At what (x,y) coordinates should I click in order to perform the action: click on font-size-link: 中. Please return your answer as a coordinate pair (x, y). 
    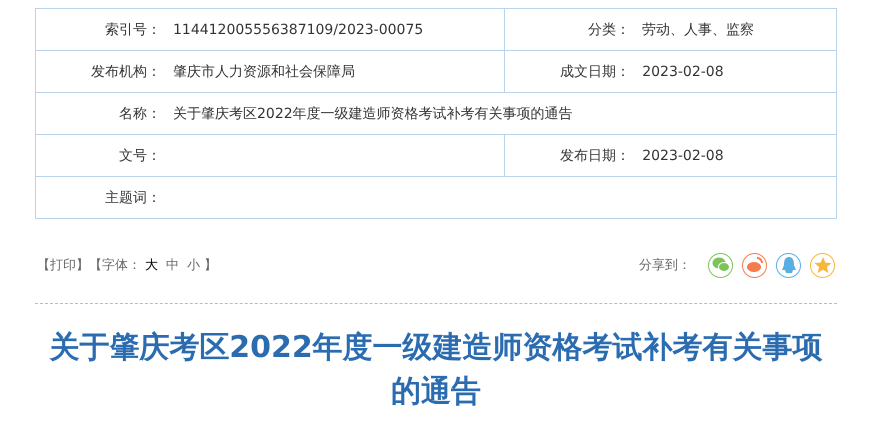
    Looking at the image, I should click on (172, 265).